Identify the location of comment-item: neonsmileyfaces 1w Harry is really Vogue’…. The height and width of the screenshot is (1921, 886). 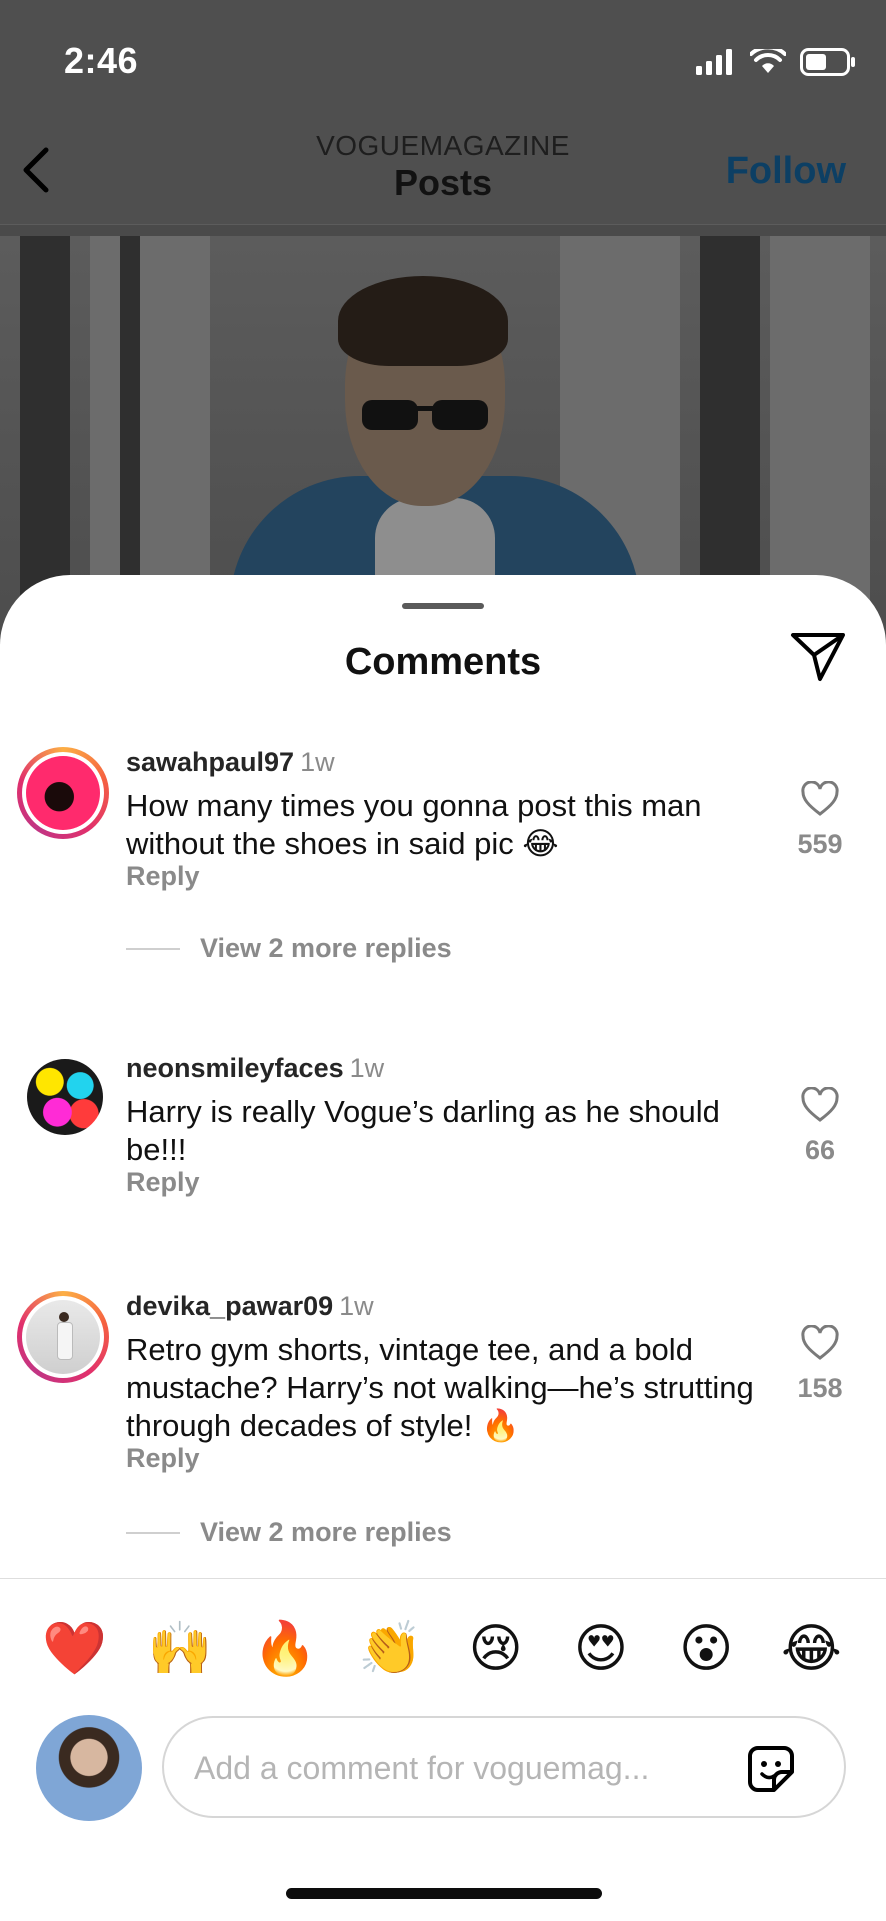
(443, 1143).